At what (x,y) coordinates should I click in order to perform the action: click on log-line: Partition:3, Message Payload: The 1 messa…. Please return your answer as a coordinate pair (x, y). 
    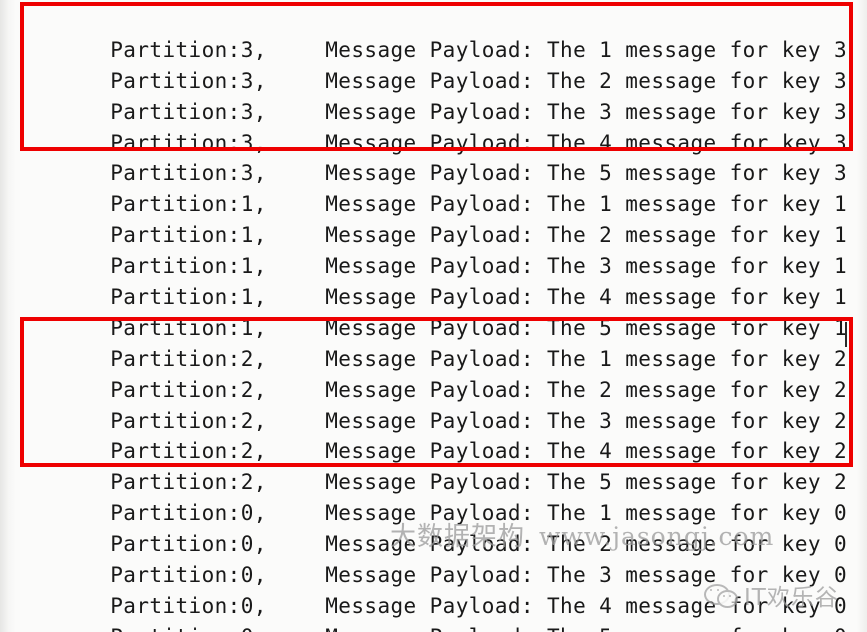
    Looking at the image, I should click on (433, 33).